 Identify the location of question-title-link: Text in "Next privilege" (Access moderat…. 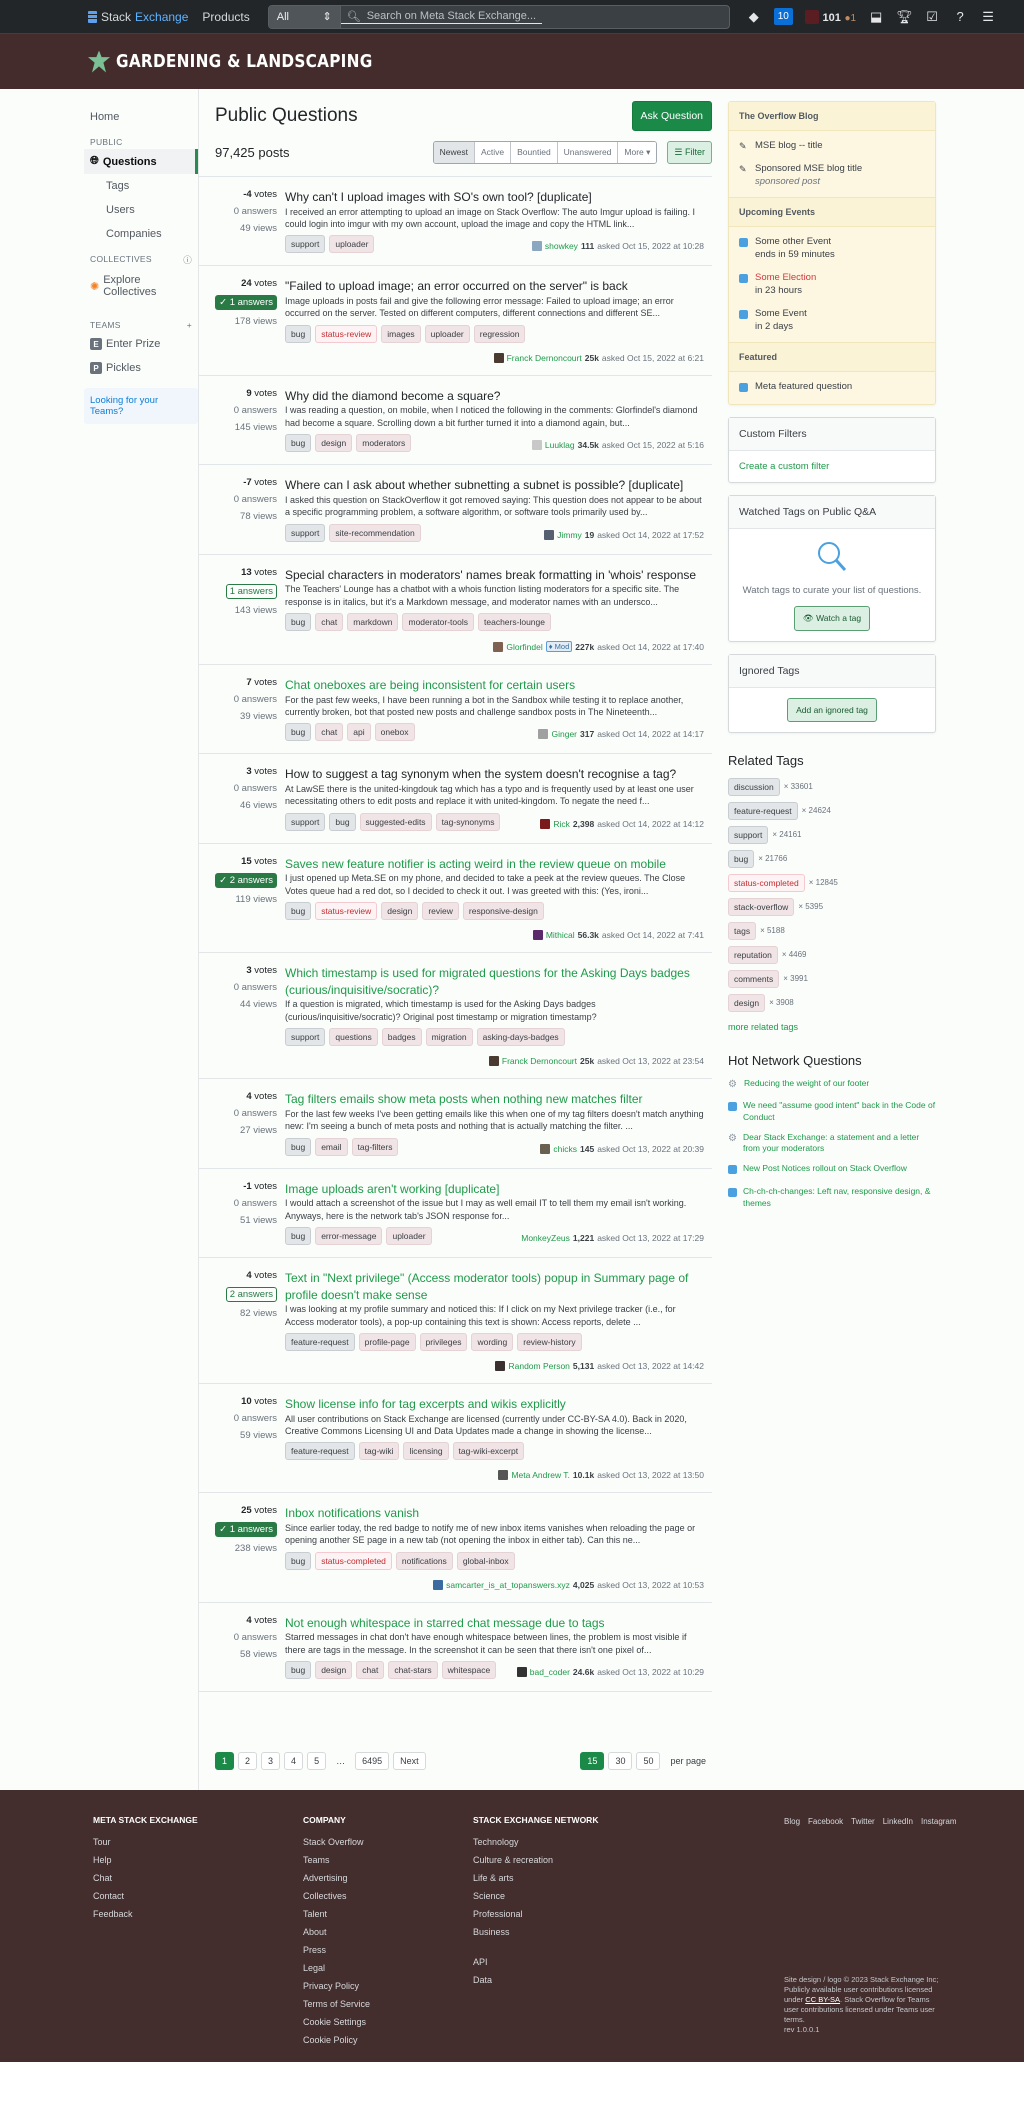
(486, 1286).